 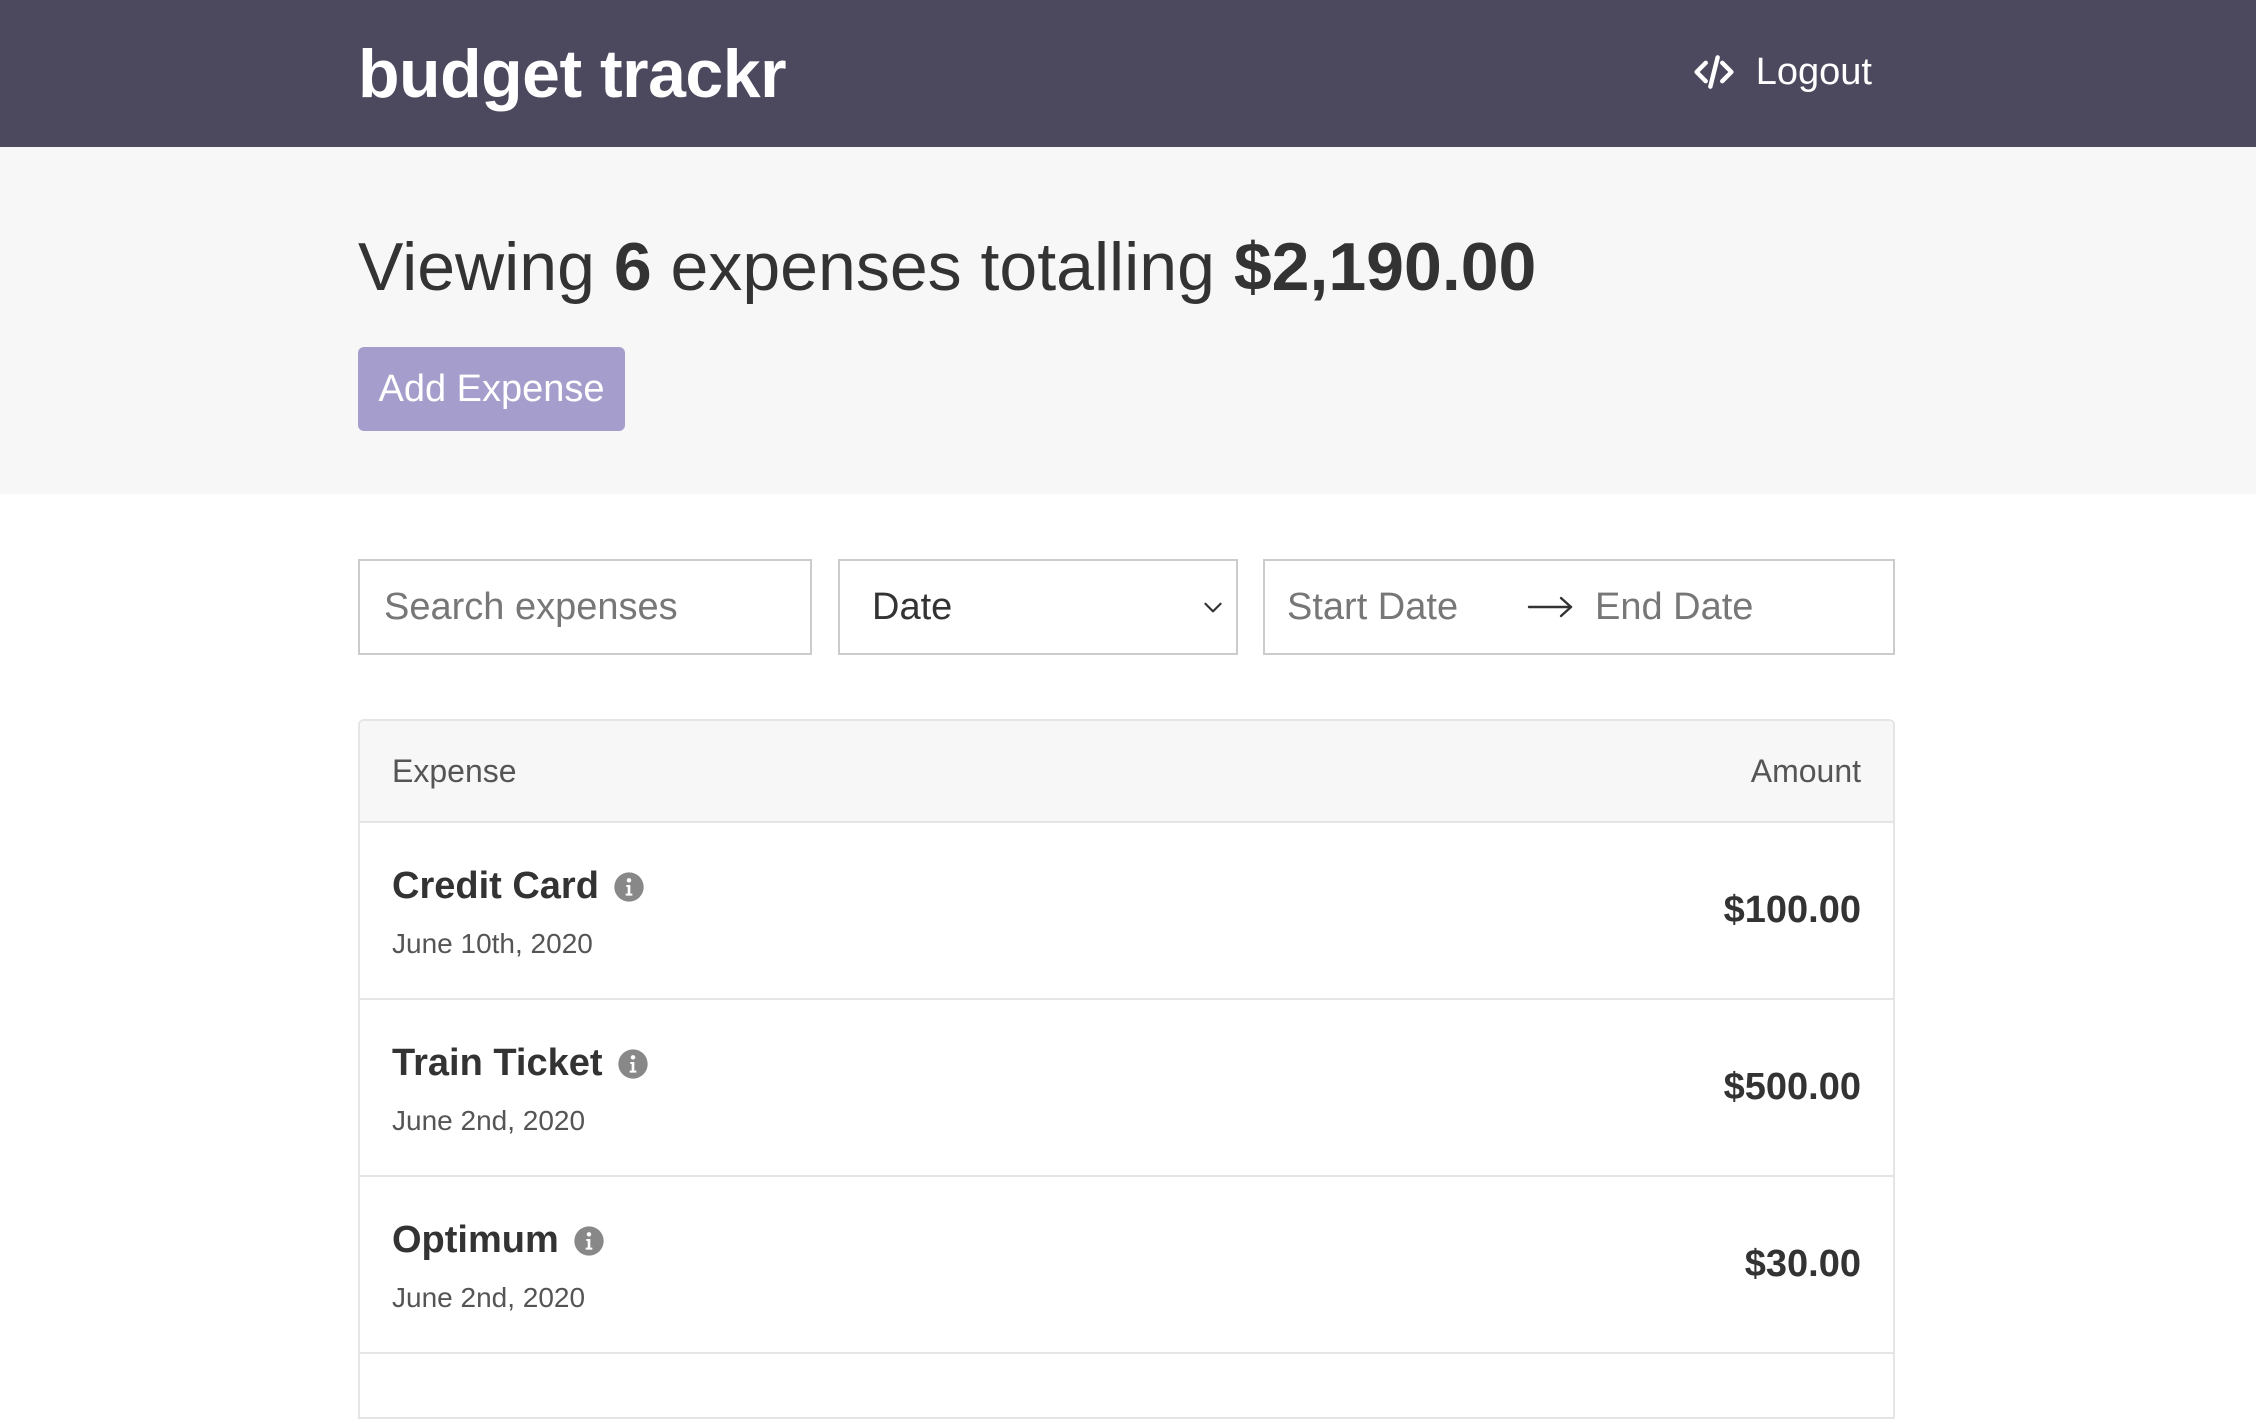 I want to click on item-details: Credit Card June 10th, 2020, so click(x=518, y=911).